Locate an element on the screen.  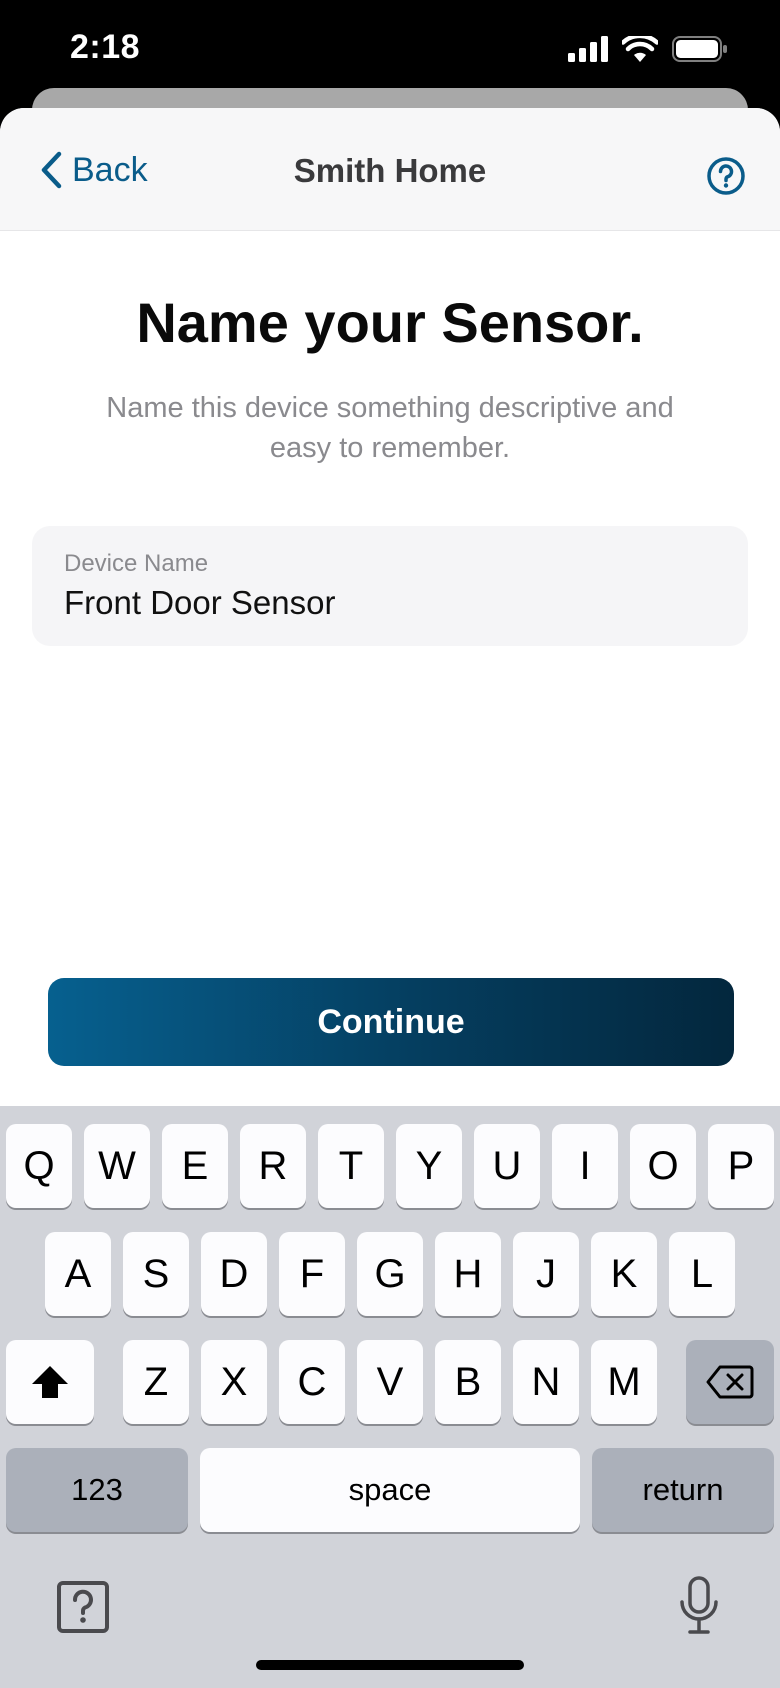
key-w: W is located at coordinates (117, 1166).